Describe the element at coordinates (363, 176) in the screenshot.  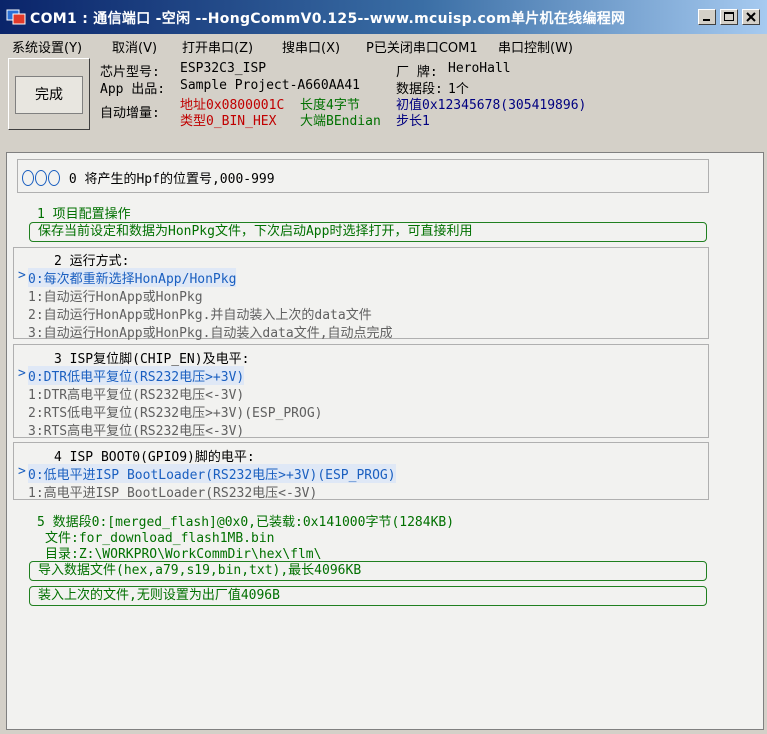
I see `position-section: 0 将产生的Hpf的位置号,000-999` at that location.